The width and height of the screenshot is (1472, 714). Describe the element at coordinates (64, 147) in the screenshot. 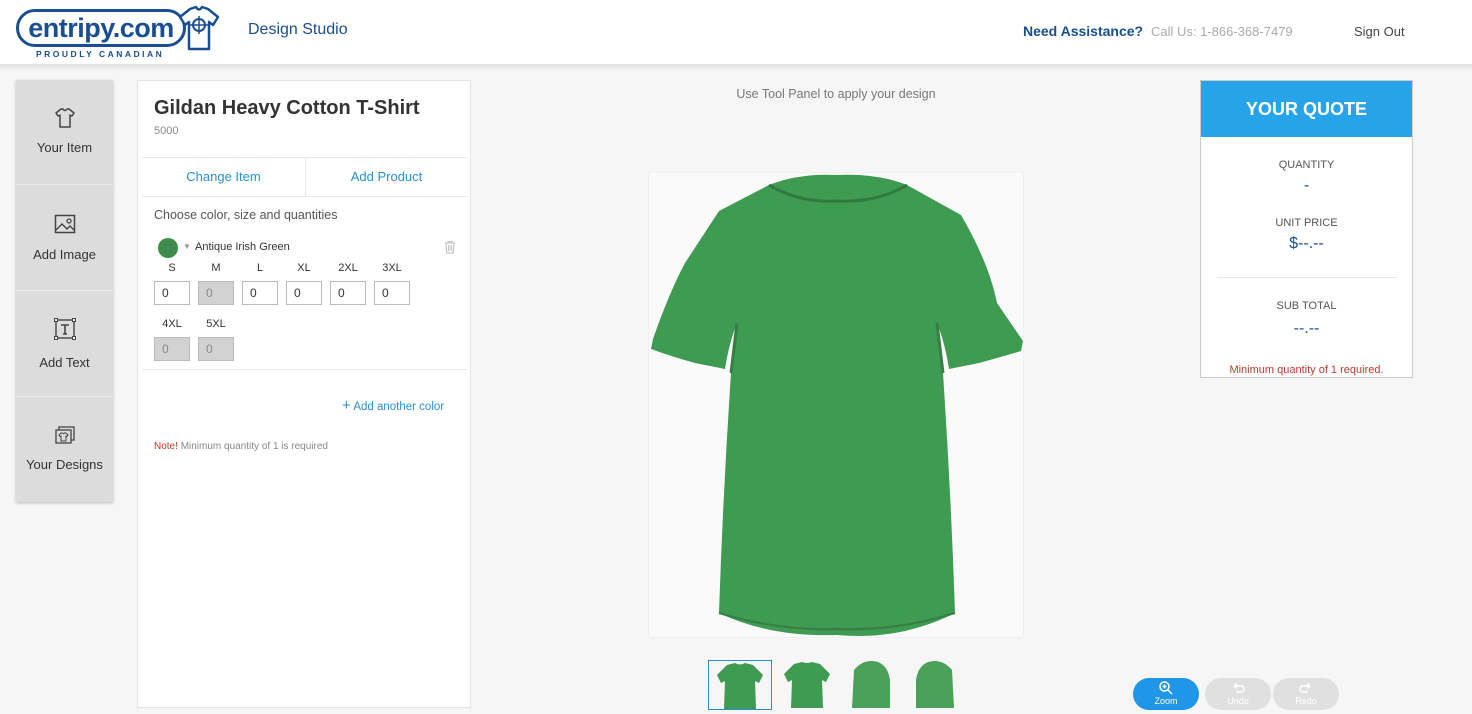

I see `tool-label: Your Item` at that location.